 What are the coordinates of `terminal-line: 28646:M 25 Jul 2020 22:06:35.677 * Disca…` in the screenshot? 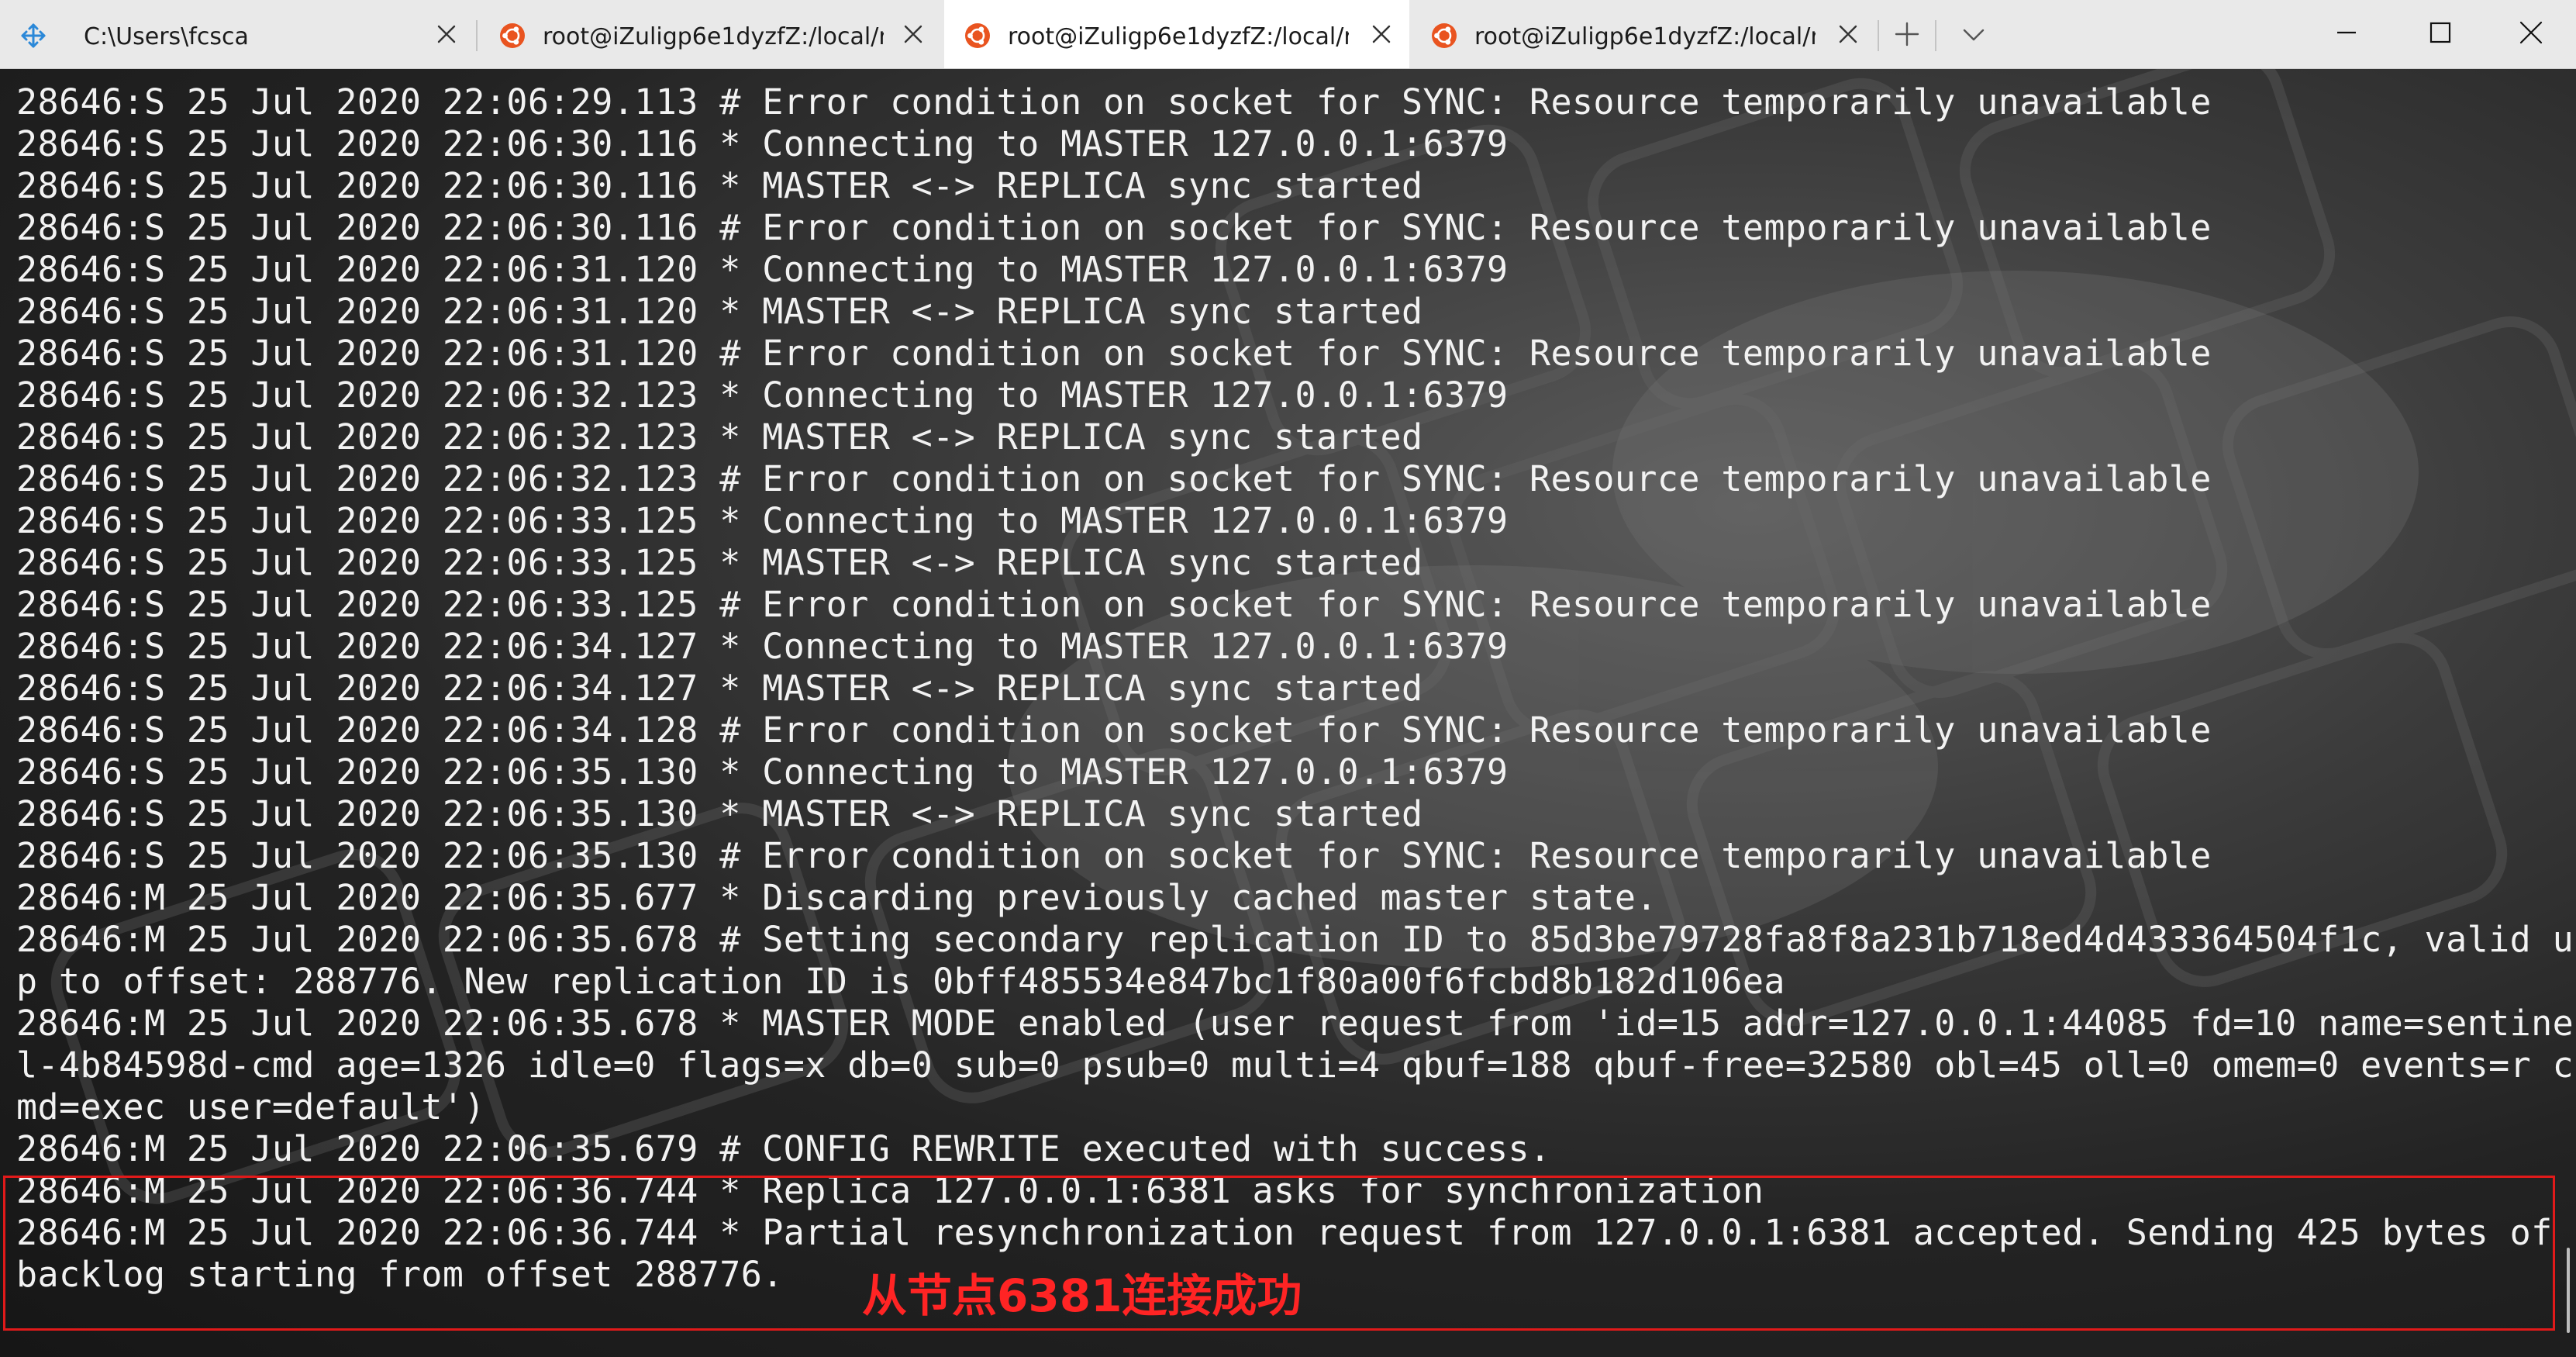 It's located at (836, 898).